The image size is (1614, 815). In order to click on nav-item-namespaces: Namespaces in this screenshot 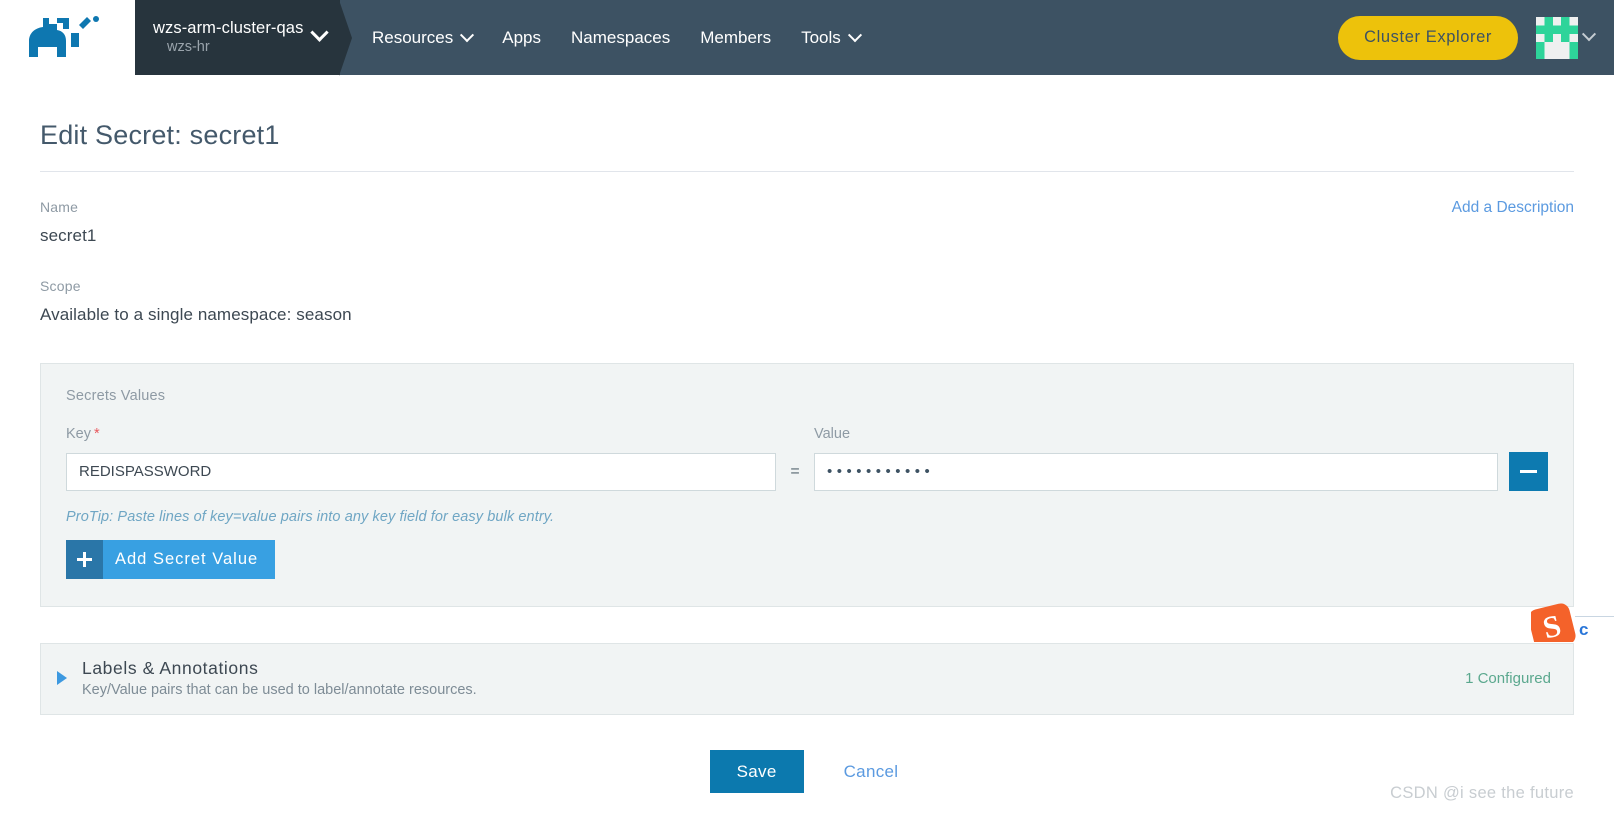, I will do `click(620, 38)`.